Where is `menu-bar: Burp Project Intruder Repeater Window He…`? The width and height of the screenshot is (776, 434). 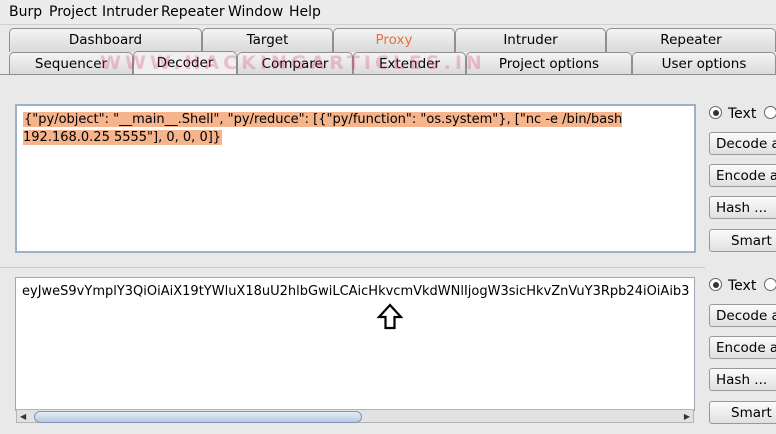 menu-bar: Burp Project Intruder Repeater Window He… is located at coordinates (388, 12).